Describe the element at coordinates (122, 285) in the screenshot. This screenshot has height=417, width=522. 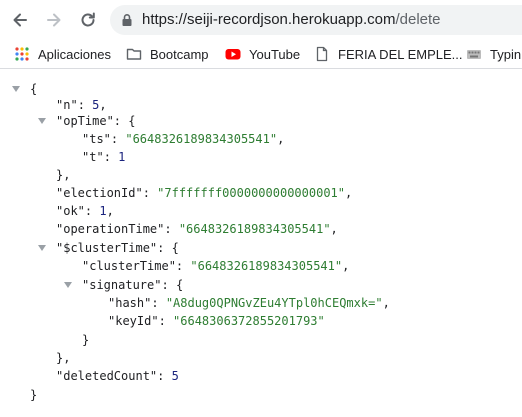
I see `json-key: "signature"` at that location.